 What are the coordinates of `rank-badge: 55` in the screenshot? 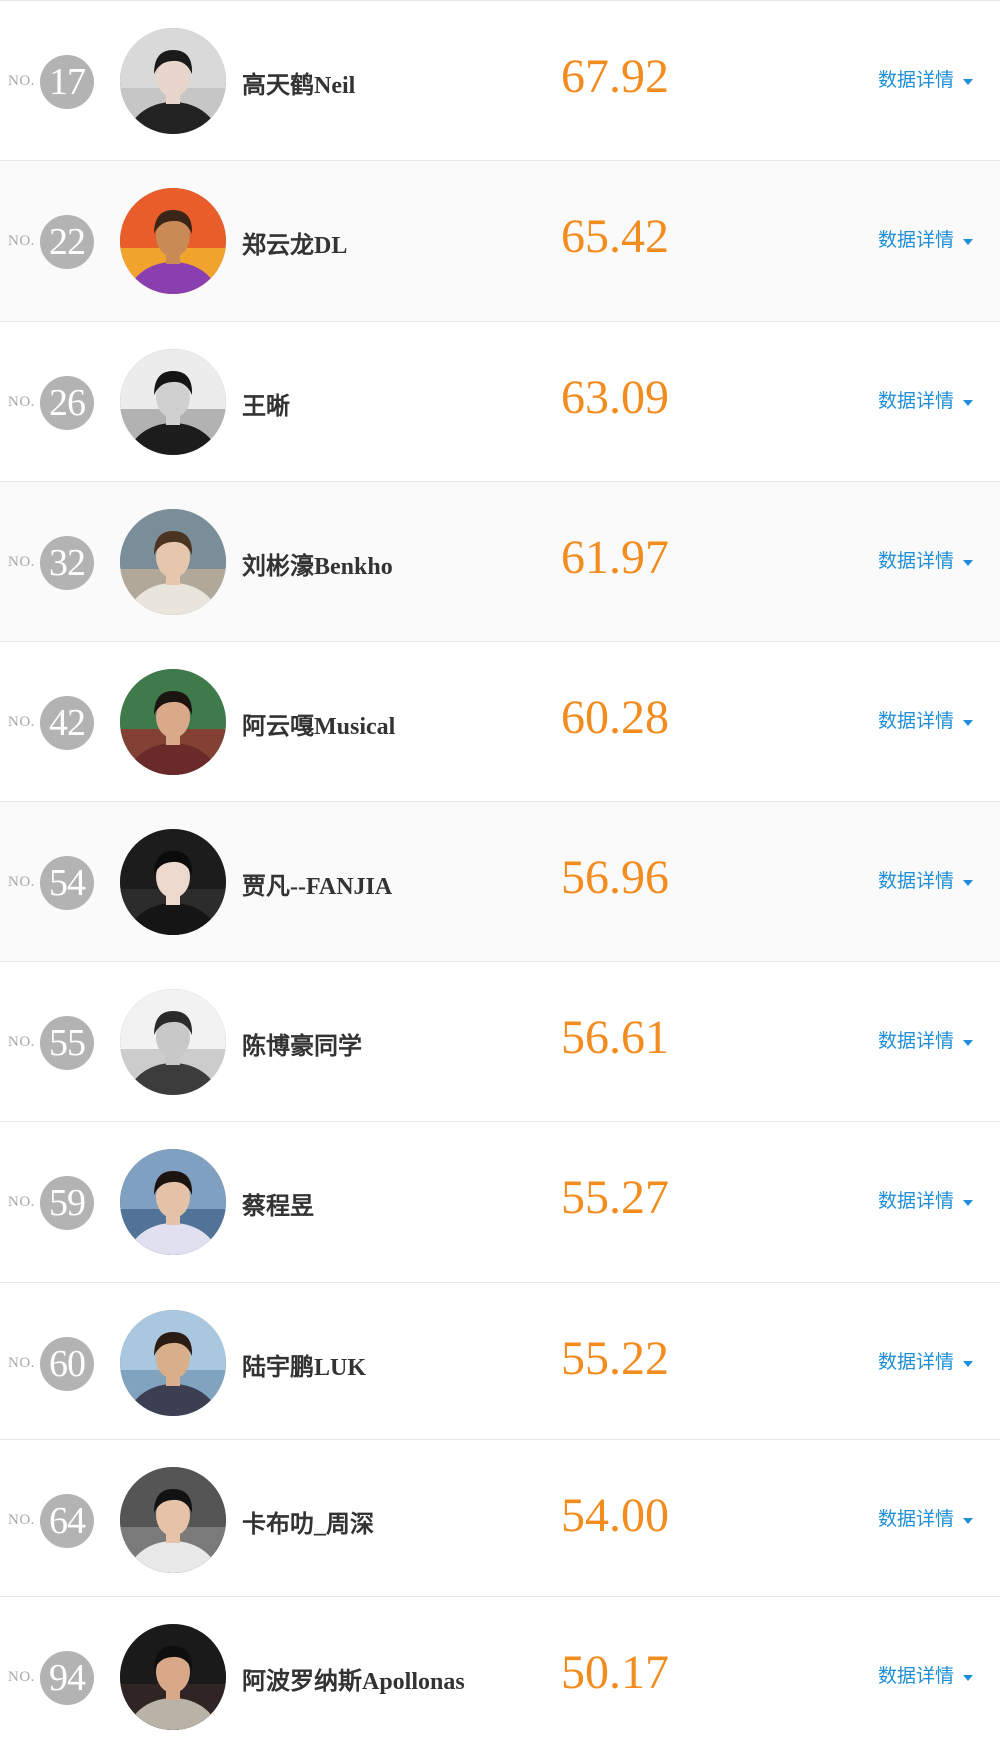 It's located at (67, 1043).